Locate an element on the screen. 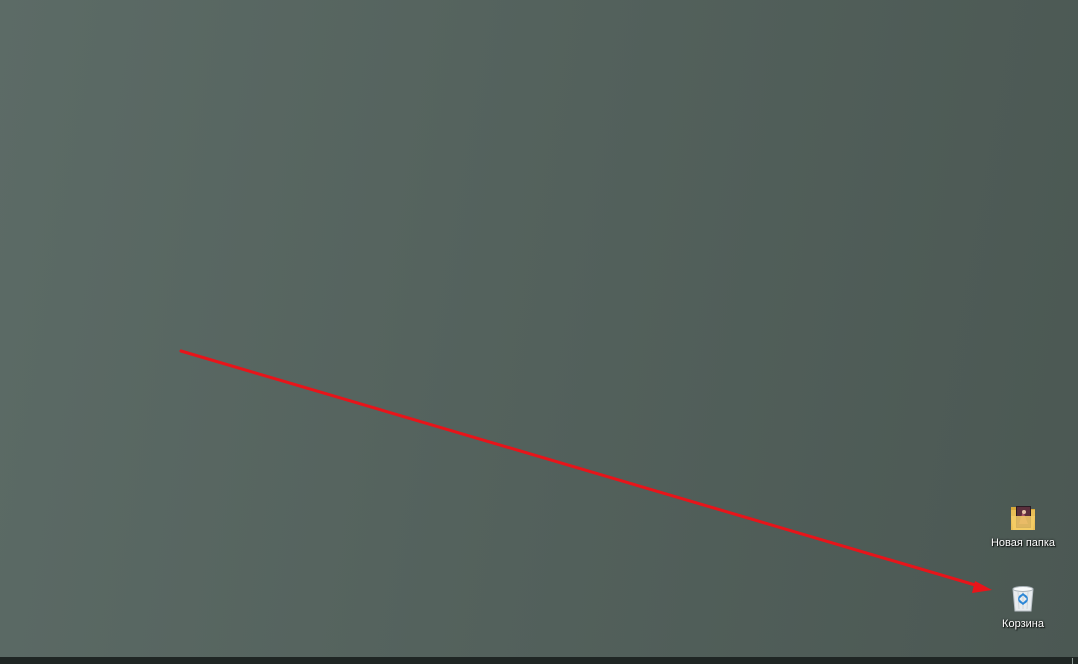  desktop-icon-label: Корзина is located at coordinates (1023, 624).